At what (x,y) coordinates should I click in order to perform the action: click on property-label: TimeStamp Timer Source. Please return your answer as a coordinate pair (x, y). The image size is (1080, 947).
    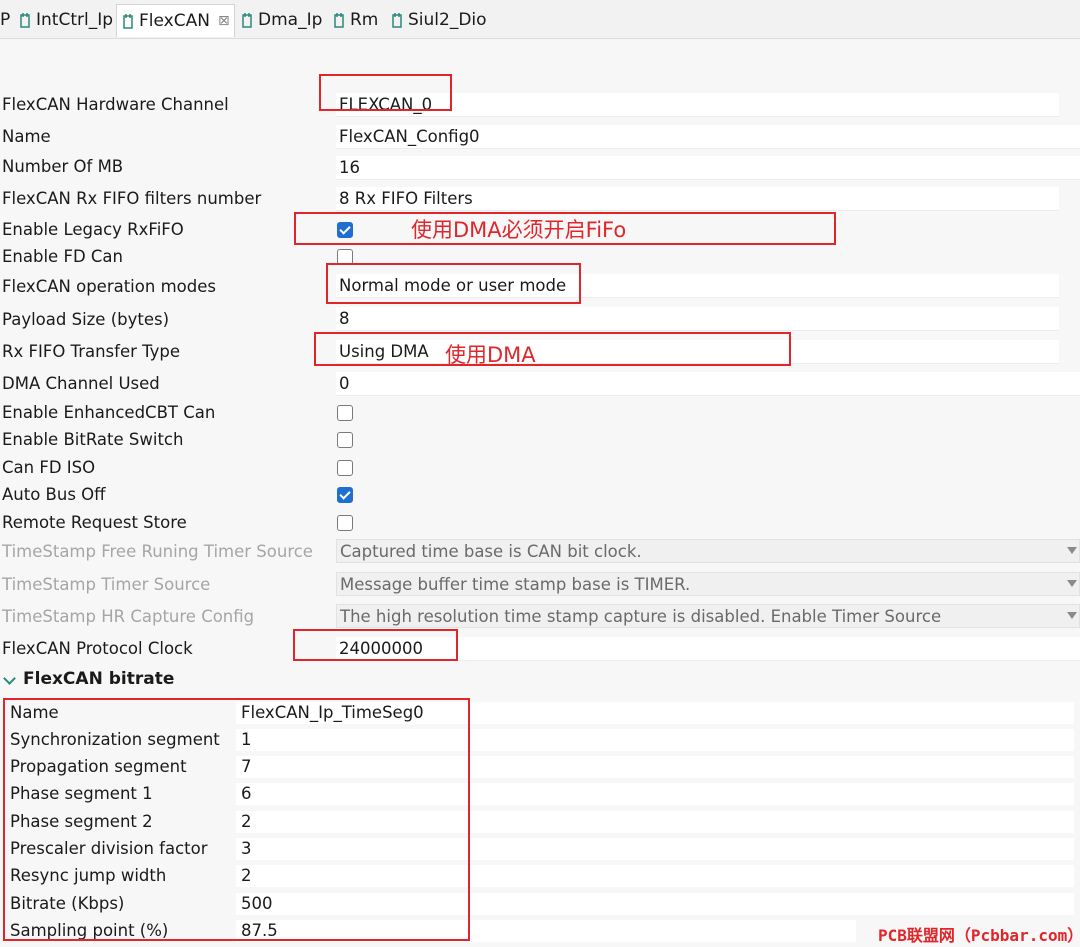
    Looking at the image, I should click on (106, 584).